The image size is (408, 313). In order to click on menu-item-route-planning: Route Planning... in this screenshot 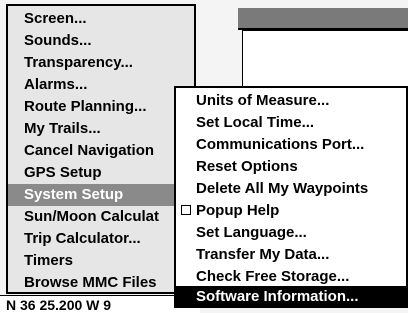, I will do `click(101, 107)`.